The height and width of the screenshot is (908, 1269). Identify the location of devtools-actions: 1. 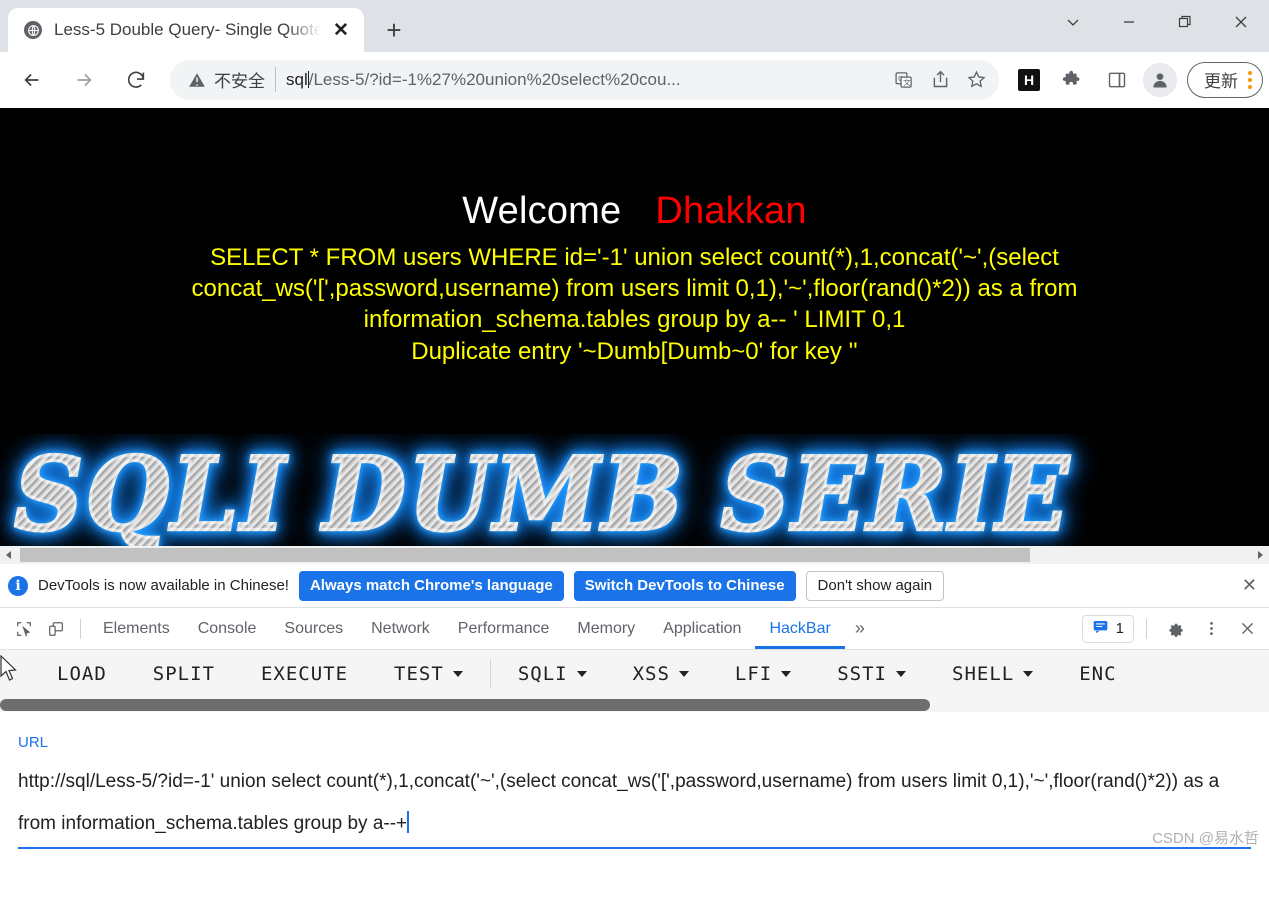
(1175, 629).